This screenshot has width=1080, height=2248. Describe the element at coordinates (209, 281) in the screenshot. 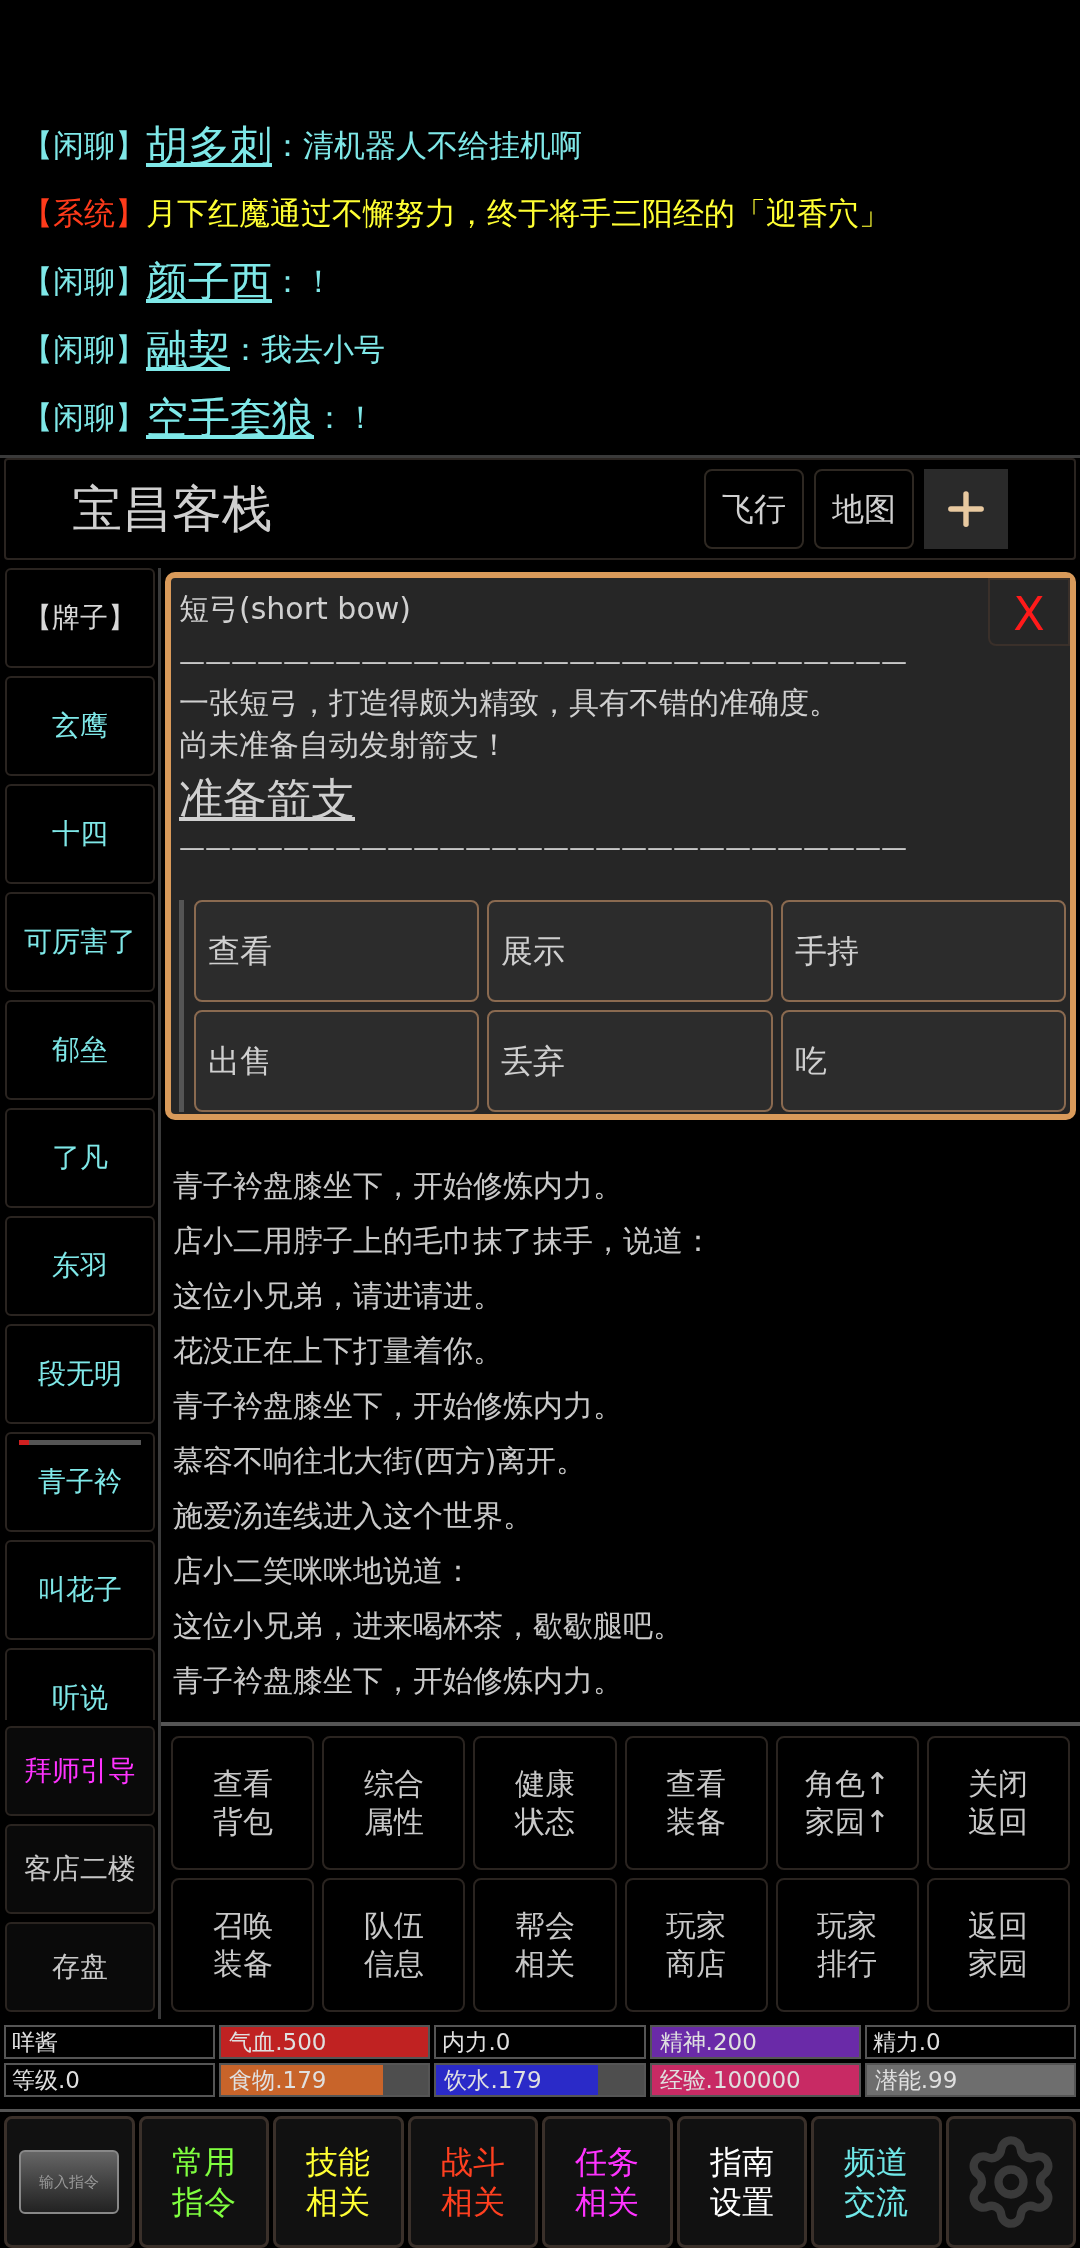

I see `player-name-link: 颜子西` at that location.